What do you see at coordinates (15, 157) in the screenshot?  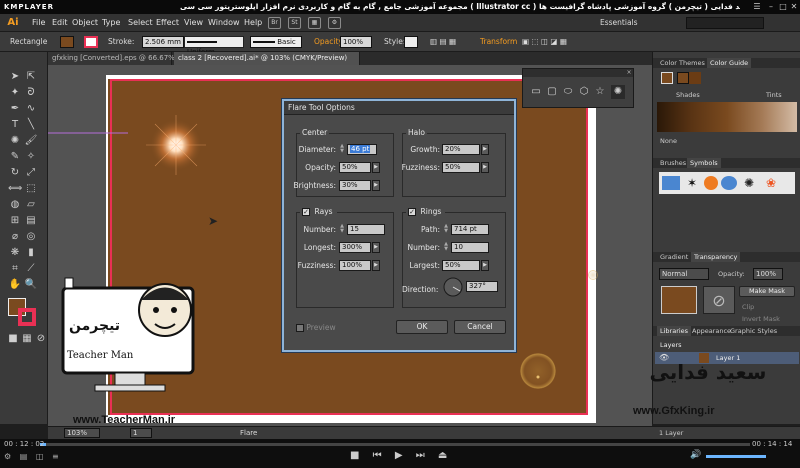 I see `pencil-tool-icon: ✎` at bounding box center [15, 157].